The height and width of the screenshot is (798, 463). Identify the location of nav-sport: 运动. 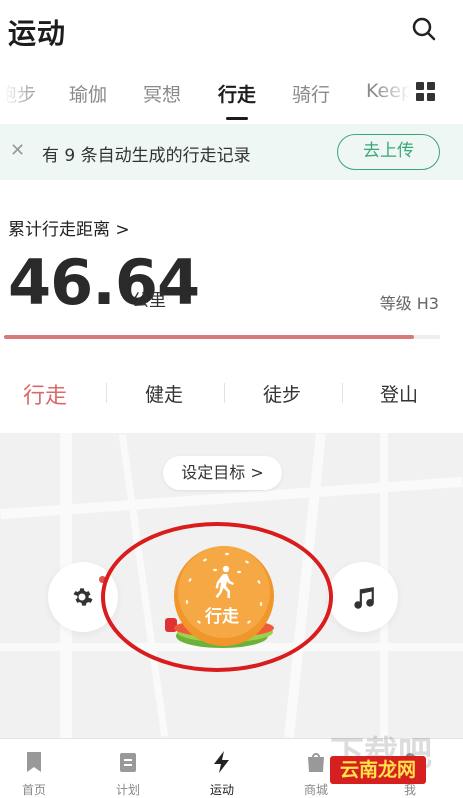
(222, 768).